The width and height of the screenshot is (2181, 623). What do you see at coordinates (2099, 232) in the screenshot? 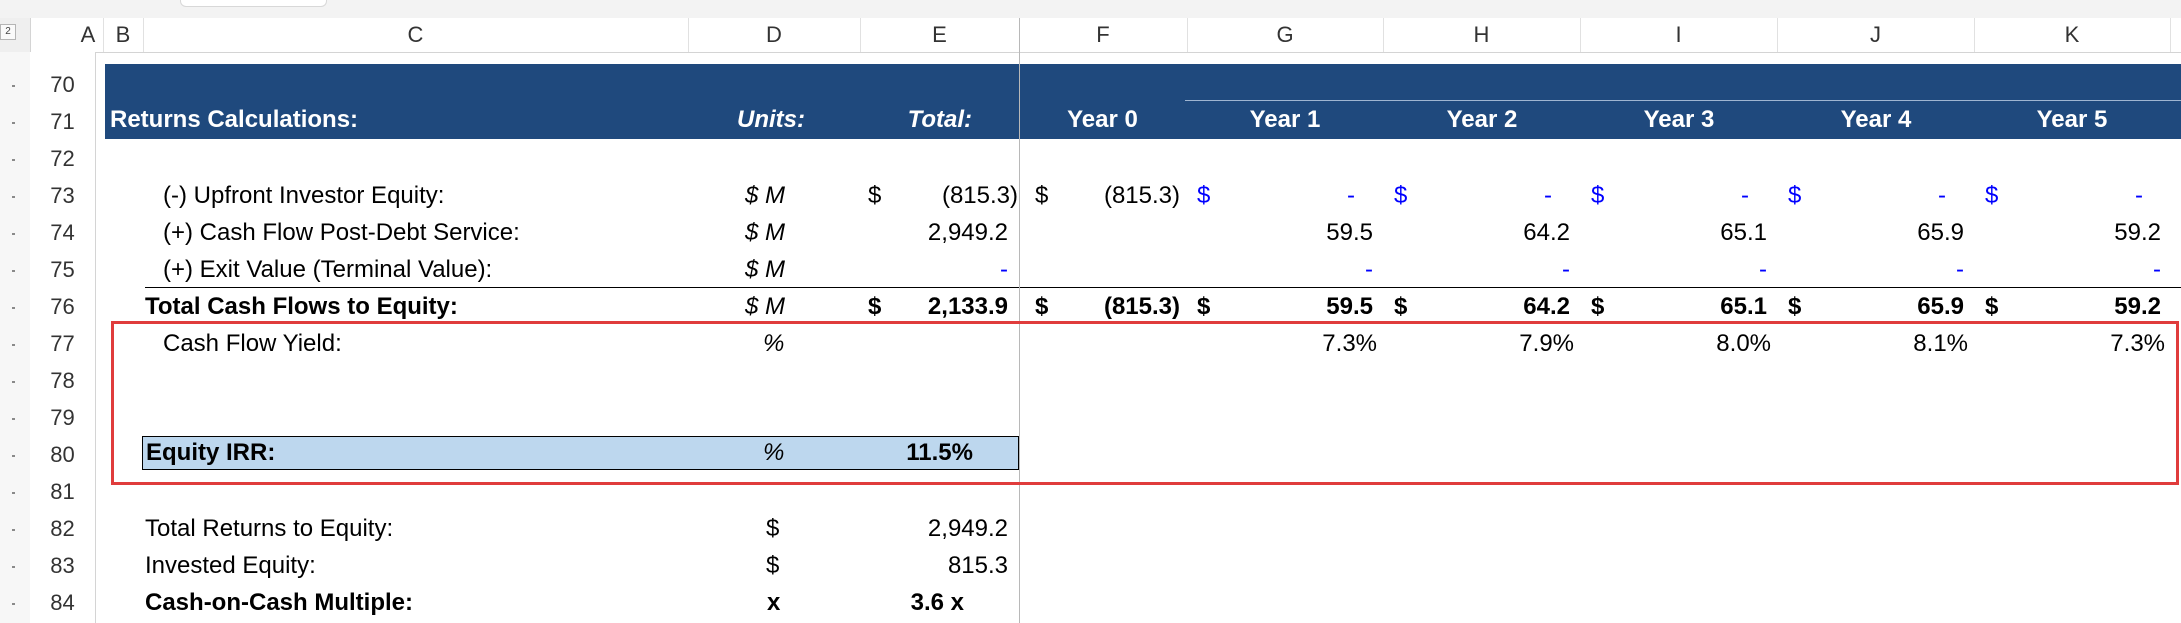
I see `cash-flow-year5: 59.2` at bounding box center [2099, 232].